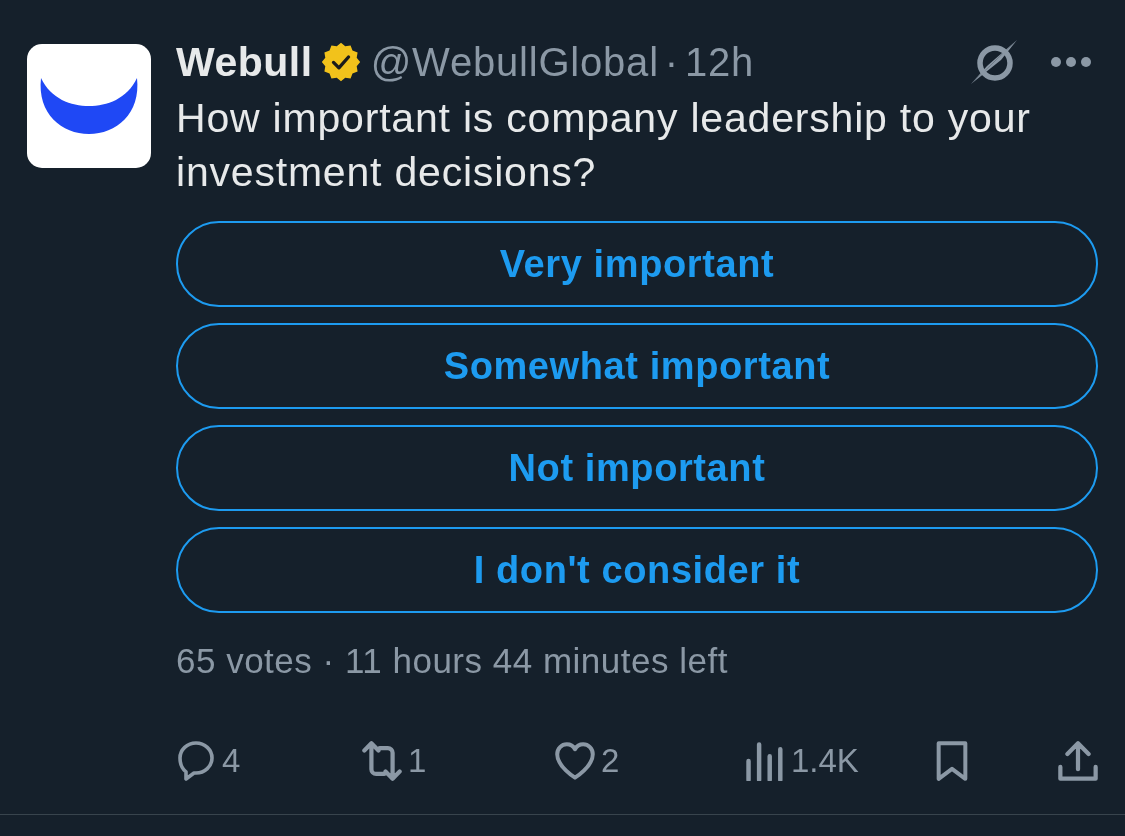  What do you see at coordinates (765, 761) in the screenshot?
I see `bar-chart-icon` at bounding box center [765, 761].